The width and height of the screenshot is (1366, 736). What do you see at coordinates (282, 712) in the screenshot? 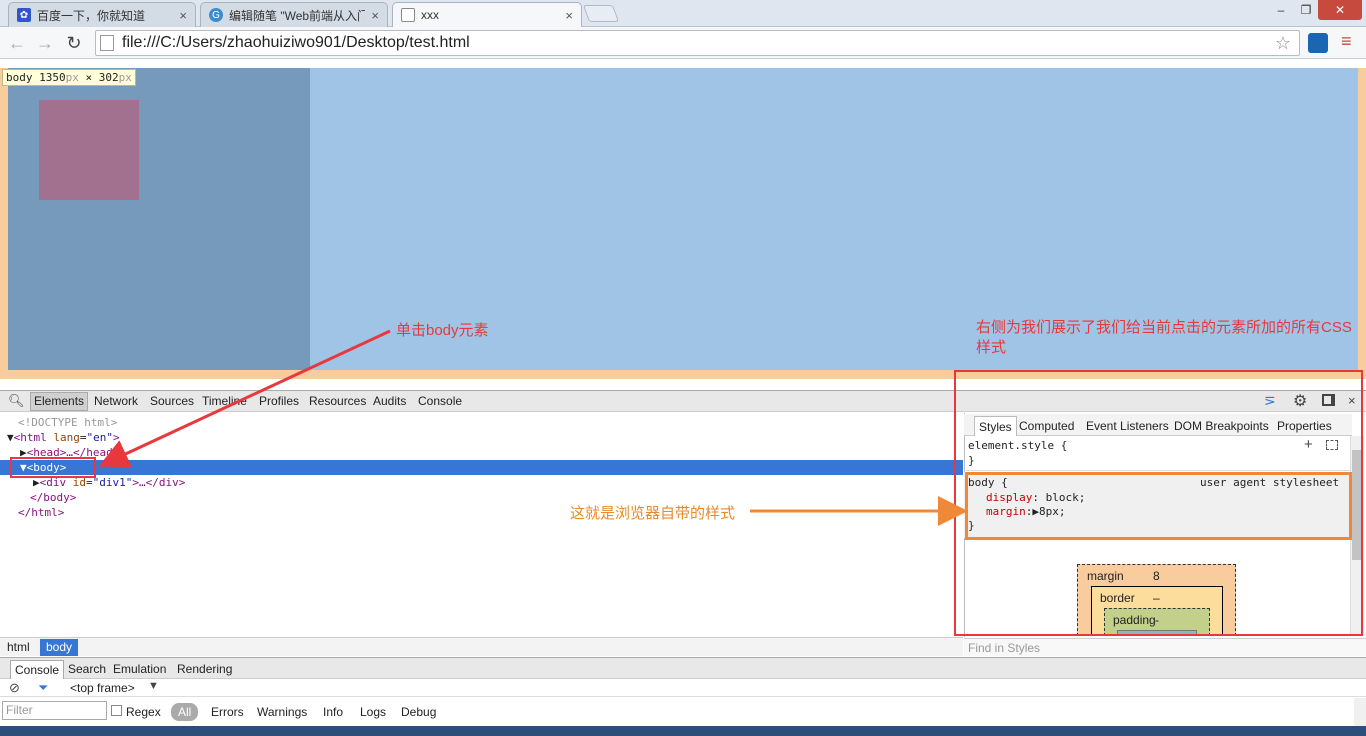
I see `level-warnings: Warnings` at bounding box center [282, 712].